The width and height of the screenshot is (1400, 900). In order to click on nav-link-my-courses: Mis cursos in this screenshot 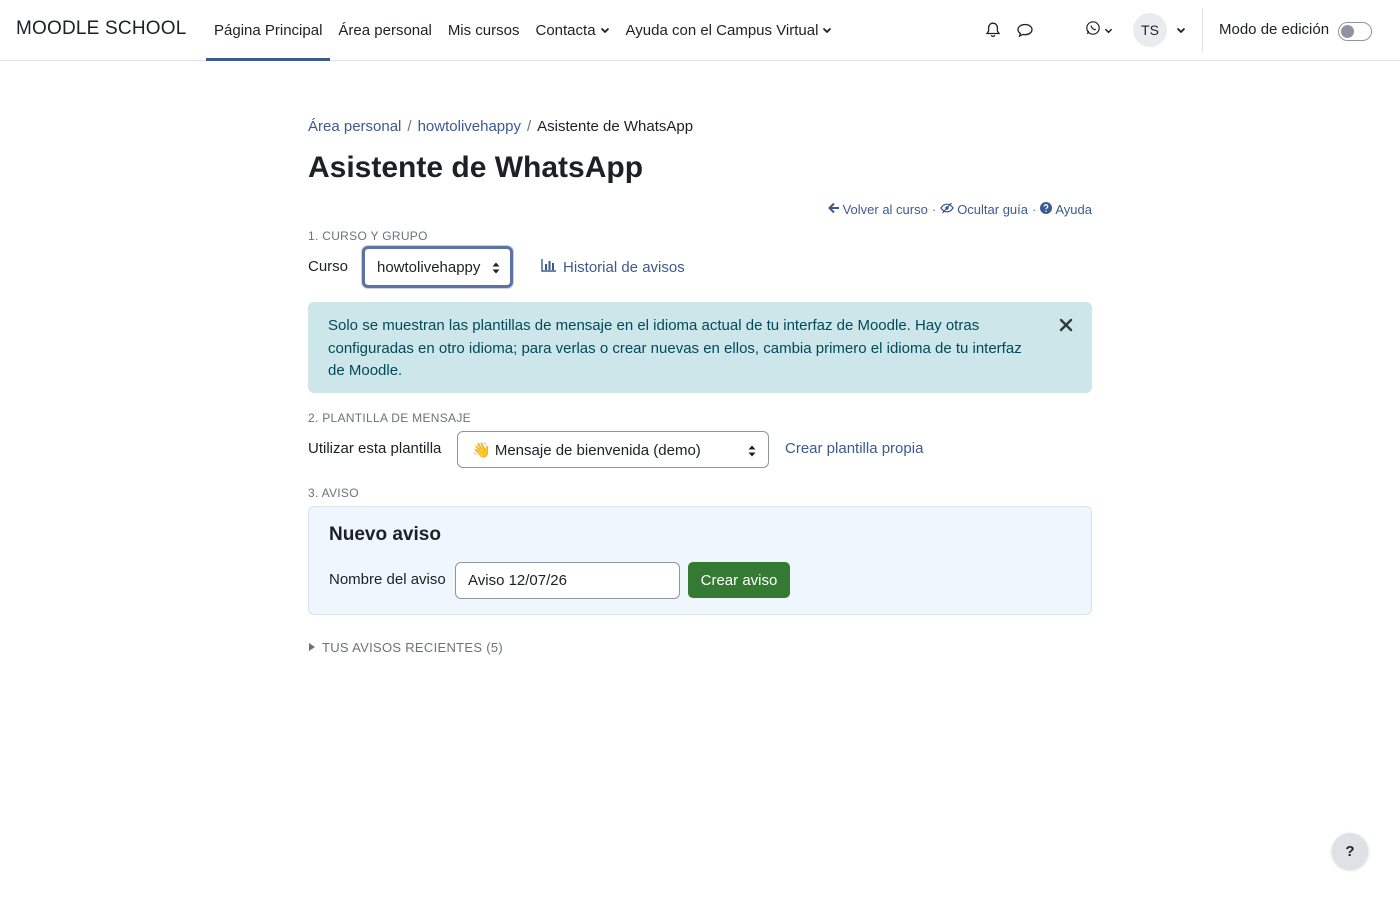, I will do `click(484, 30)`.